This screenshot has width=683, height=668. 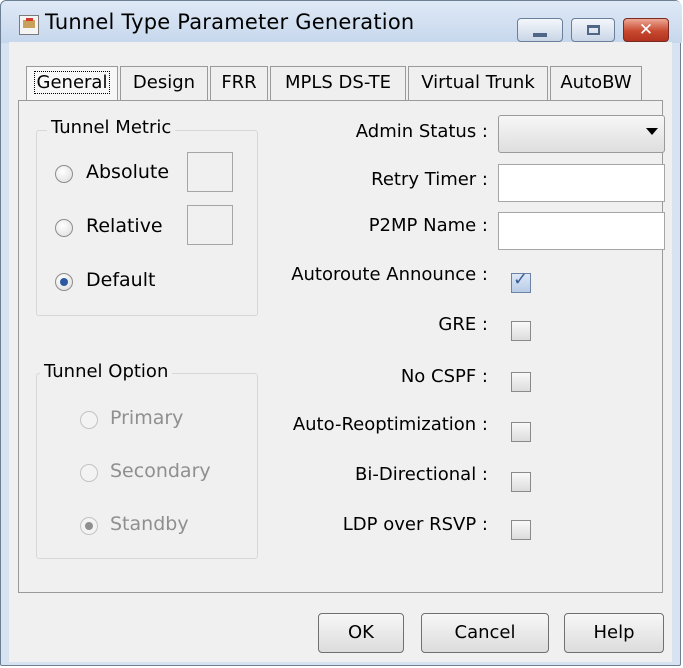 I want to click on no-cspf-label: No CSPF :, so click(x=444, y=376).